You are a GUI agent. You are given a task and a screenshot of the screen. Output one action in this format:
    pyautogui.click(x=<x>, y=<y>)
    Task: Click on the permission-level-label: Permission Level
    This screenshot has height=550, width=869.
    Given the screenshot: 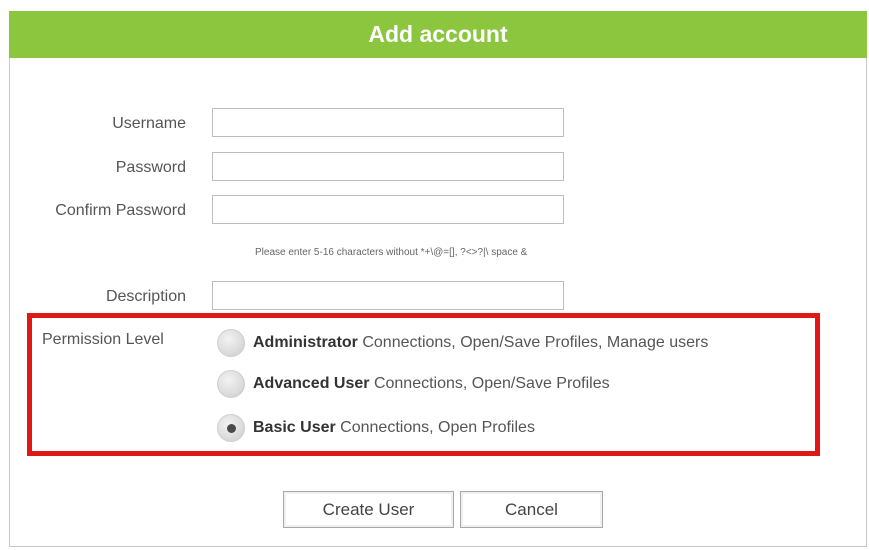 What is the action you would take?
    pyautogui.click(x=103, y=339)
    